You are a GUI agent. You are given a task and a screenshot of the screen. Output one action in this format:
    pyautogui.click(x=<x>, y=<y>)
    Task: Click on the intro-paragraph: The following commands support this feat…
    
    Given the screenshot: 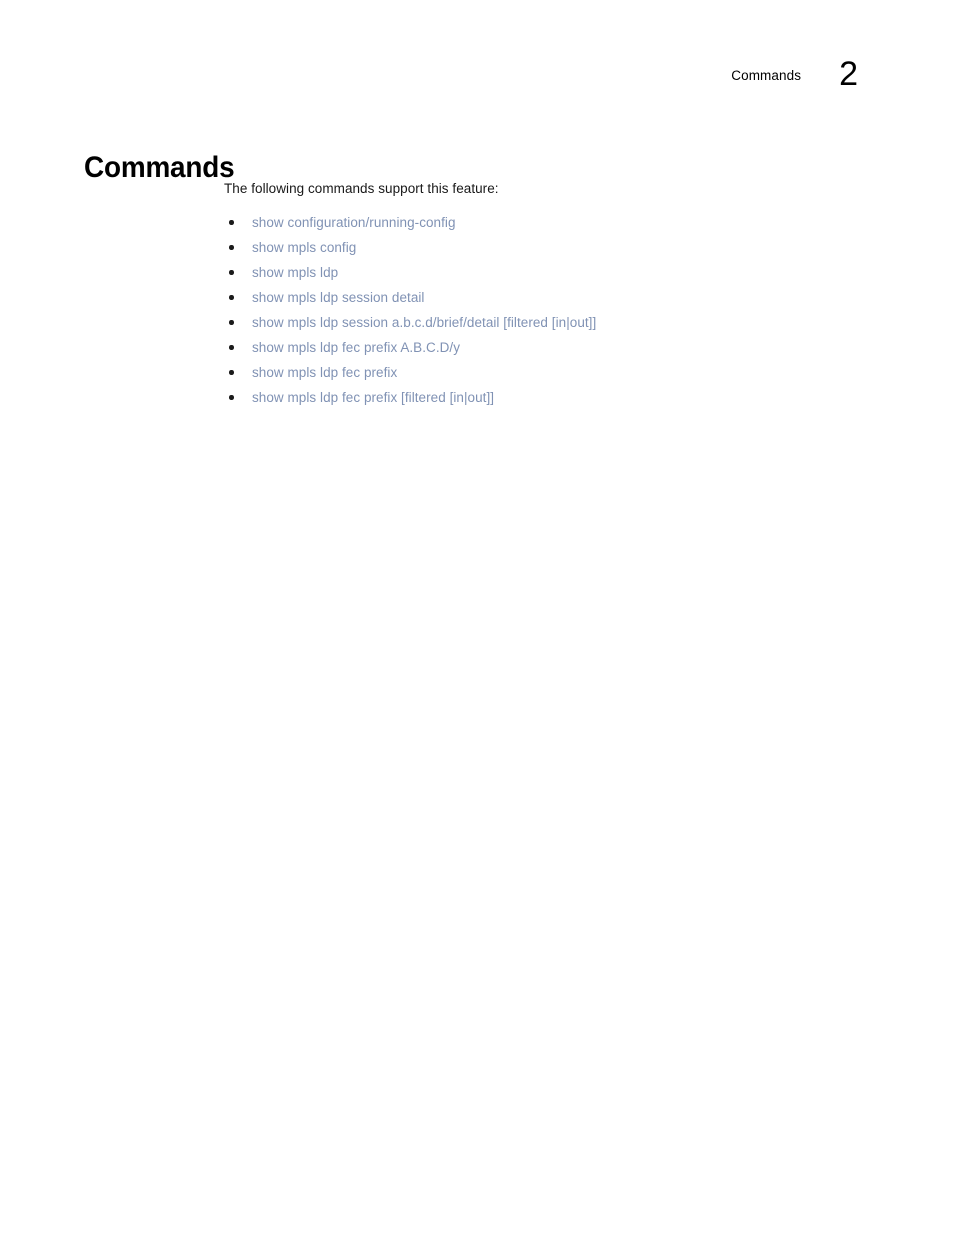 What is the action you would take?
    pyautogui.click(x=361, y=188)
    